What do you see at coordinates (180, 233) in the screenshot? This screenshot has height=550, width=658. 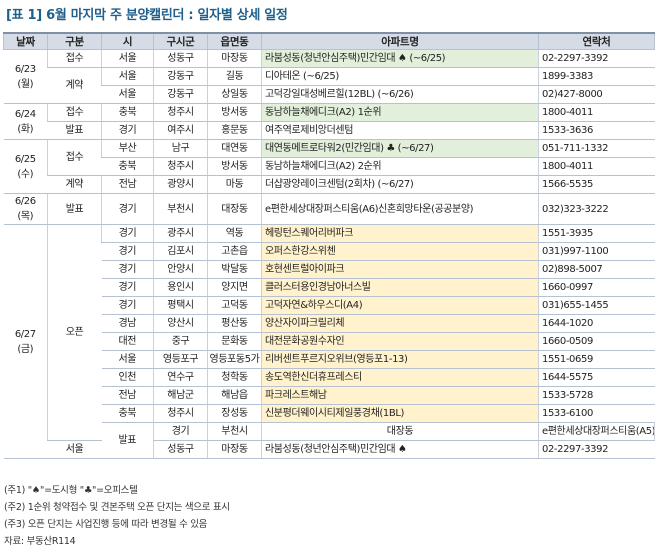 I see `district-cell: 광주시` at bounding box center [180, 233].